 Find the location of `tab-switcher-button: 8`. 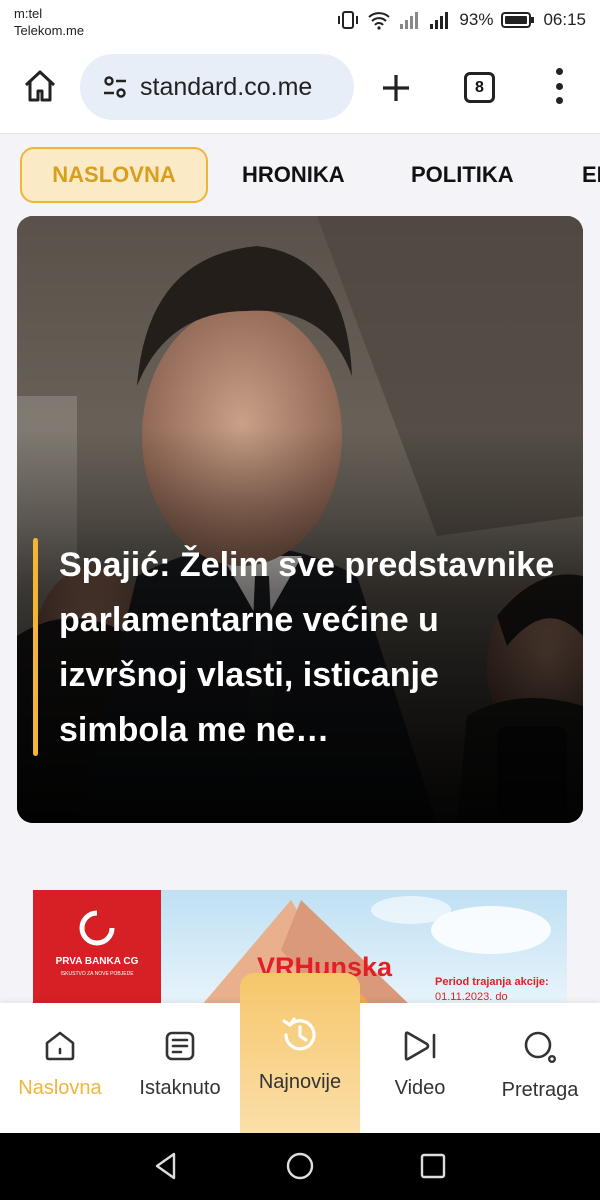

tab-switcher-button: 8 is located at coordinates (479, 87).